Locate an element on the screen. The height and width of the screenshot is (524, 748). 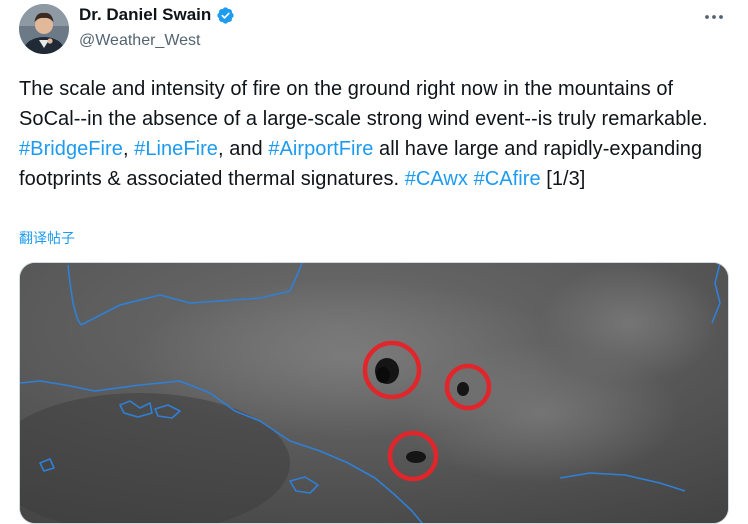
avatar is located at coordinates (44, 29).